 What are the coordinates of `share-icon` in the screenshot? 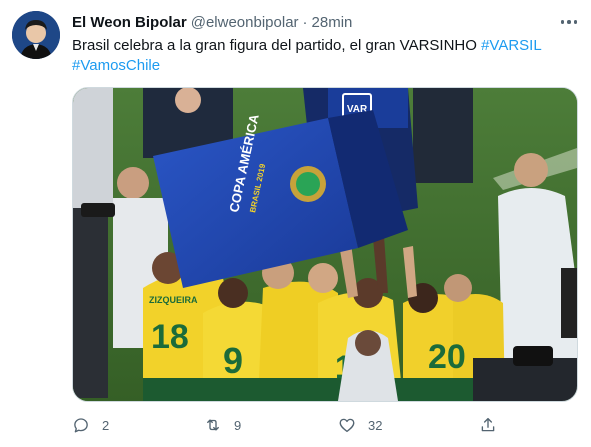 It's located at (488, 424).